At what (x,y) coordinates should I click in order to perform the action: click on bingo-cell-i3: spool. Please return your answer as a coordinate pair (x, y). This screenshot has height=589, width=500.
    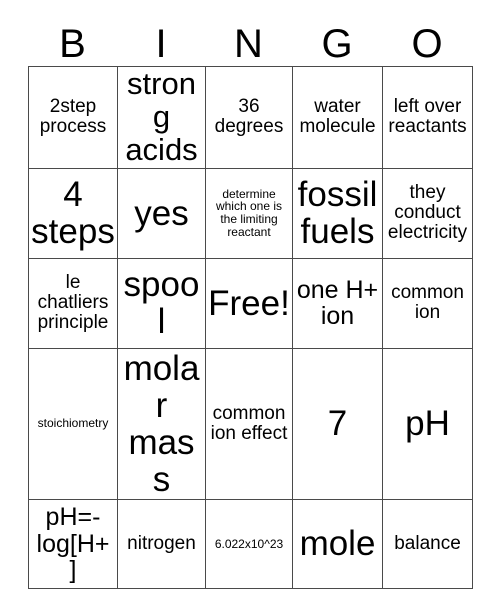
    Looking at the image, I should click on (161, 303).